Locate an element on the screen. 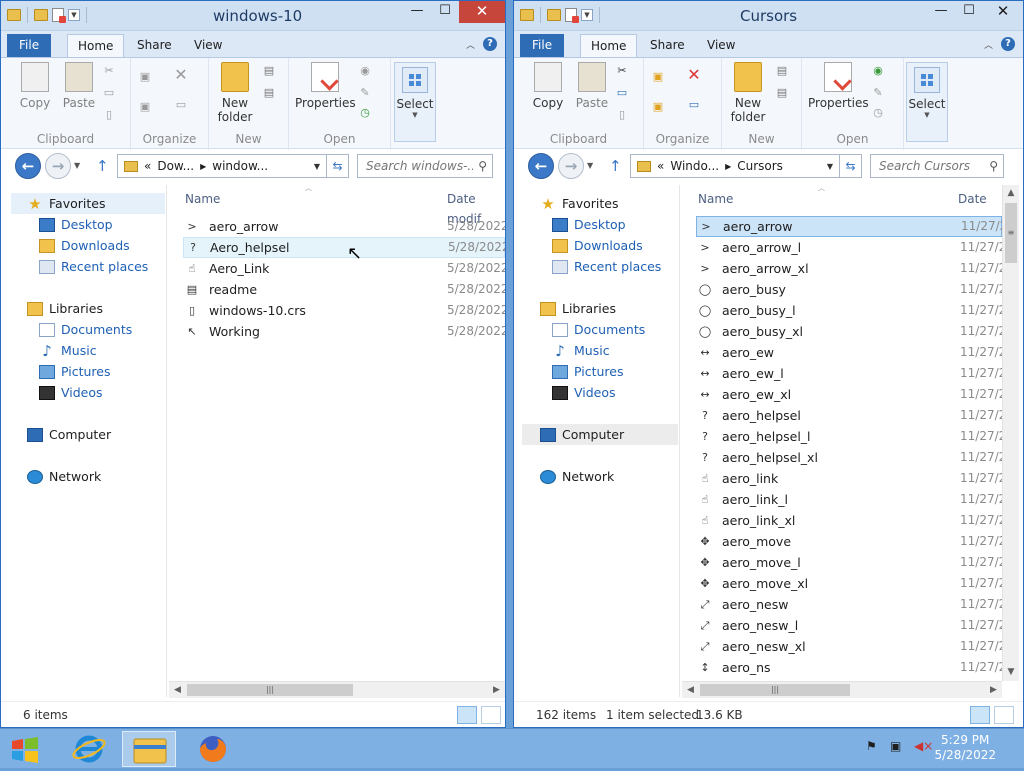 Image resolution: width=1024 pixels, height=771 pixels. history-icon: ◷ is located at coordinates (365, 113).